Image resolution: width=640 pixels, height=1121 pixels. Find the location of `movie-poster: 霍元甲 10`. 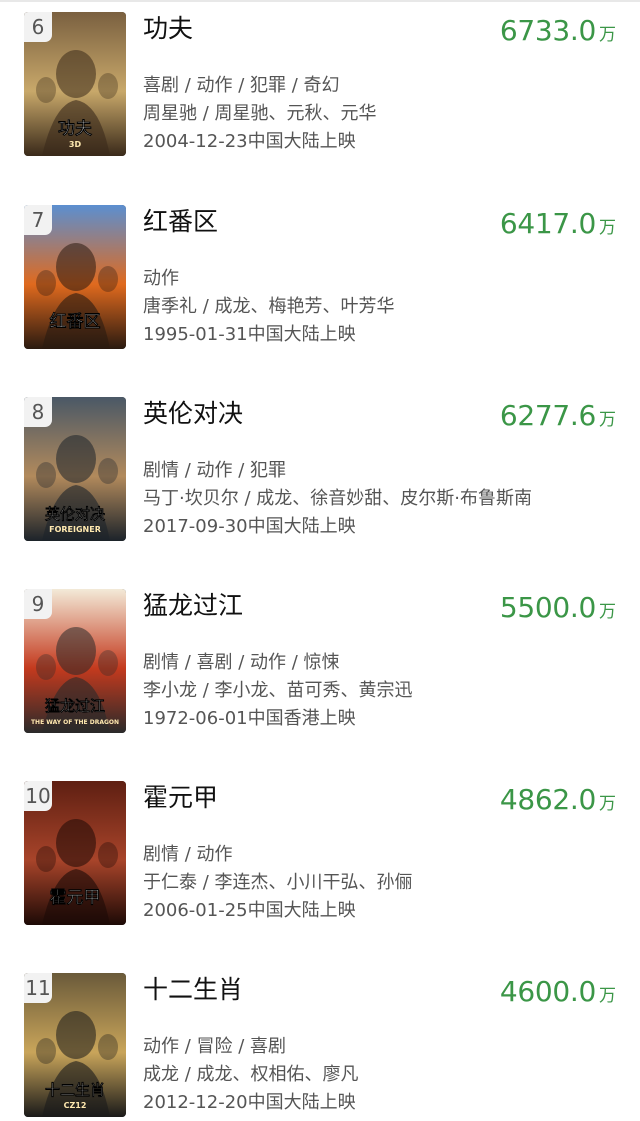

movie-poster: 霍元甲 10 is located at coordinates (75, 853).